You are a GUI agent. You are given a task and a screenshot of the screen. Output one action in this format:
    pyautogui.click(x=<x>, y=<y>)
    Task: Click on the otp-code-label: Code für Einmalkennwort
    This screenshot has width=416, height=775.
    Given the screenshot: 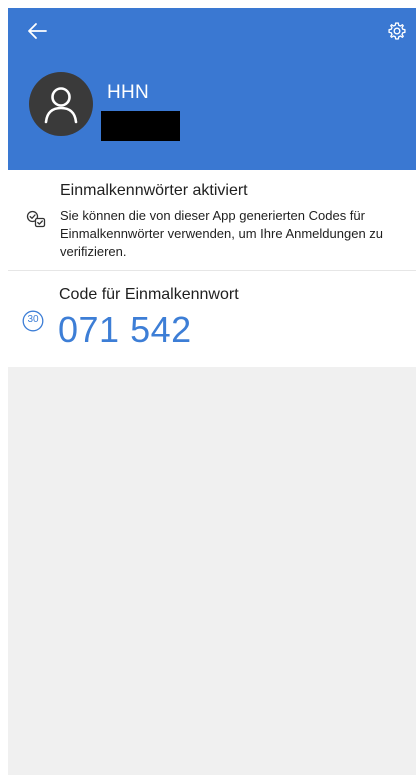 What is the action you would take?
    pyautogui.click(x=149, y=294)
    